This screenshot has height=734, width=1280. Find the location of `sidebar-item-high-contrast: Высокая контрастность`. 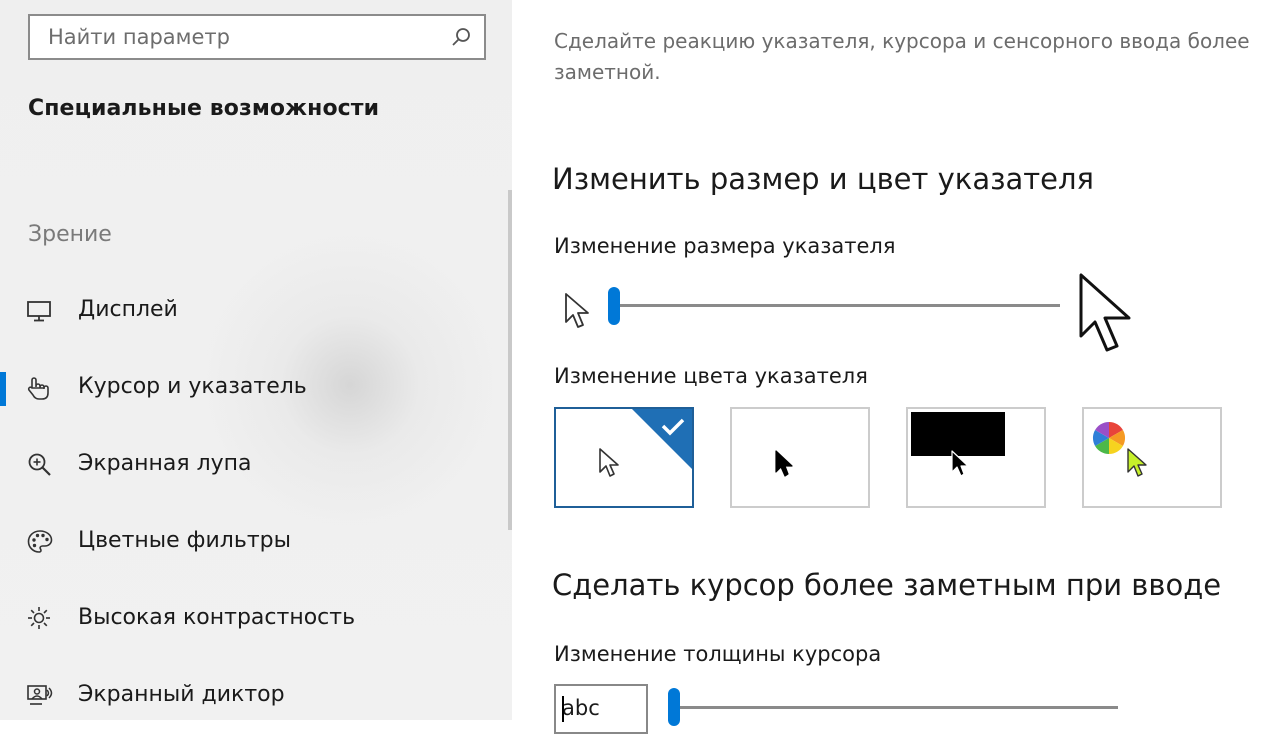

sidebar-item-high-contrast: Высокая контрастность is located at coordinates (250, 619).